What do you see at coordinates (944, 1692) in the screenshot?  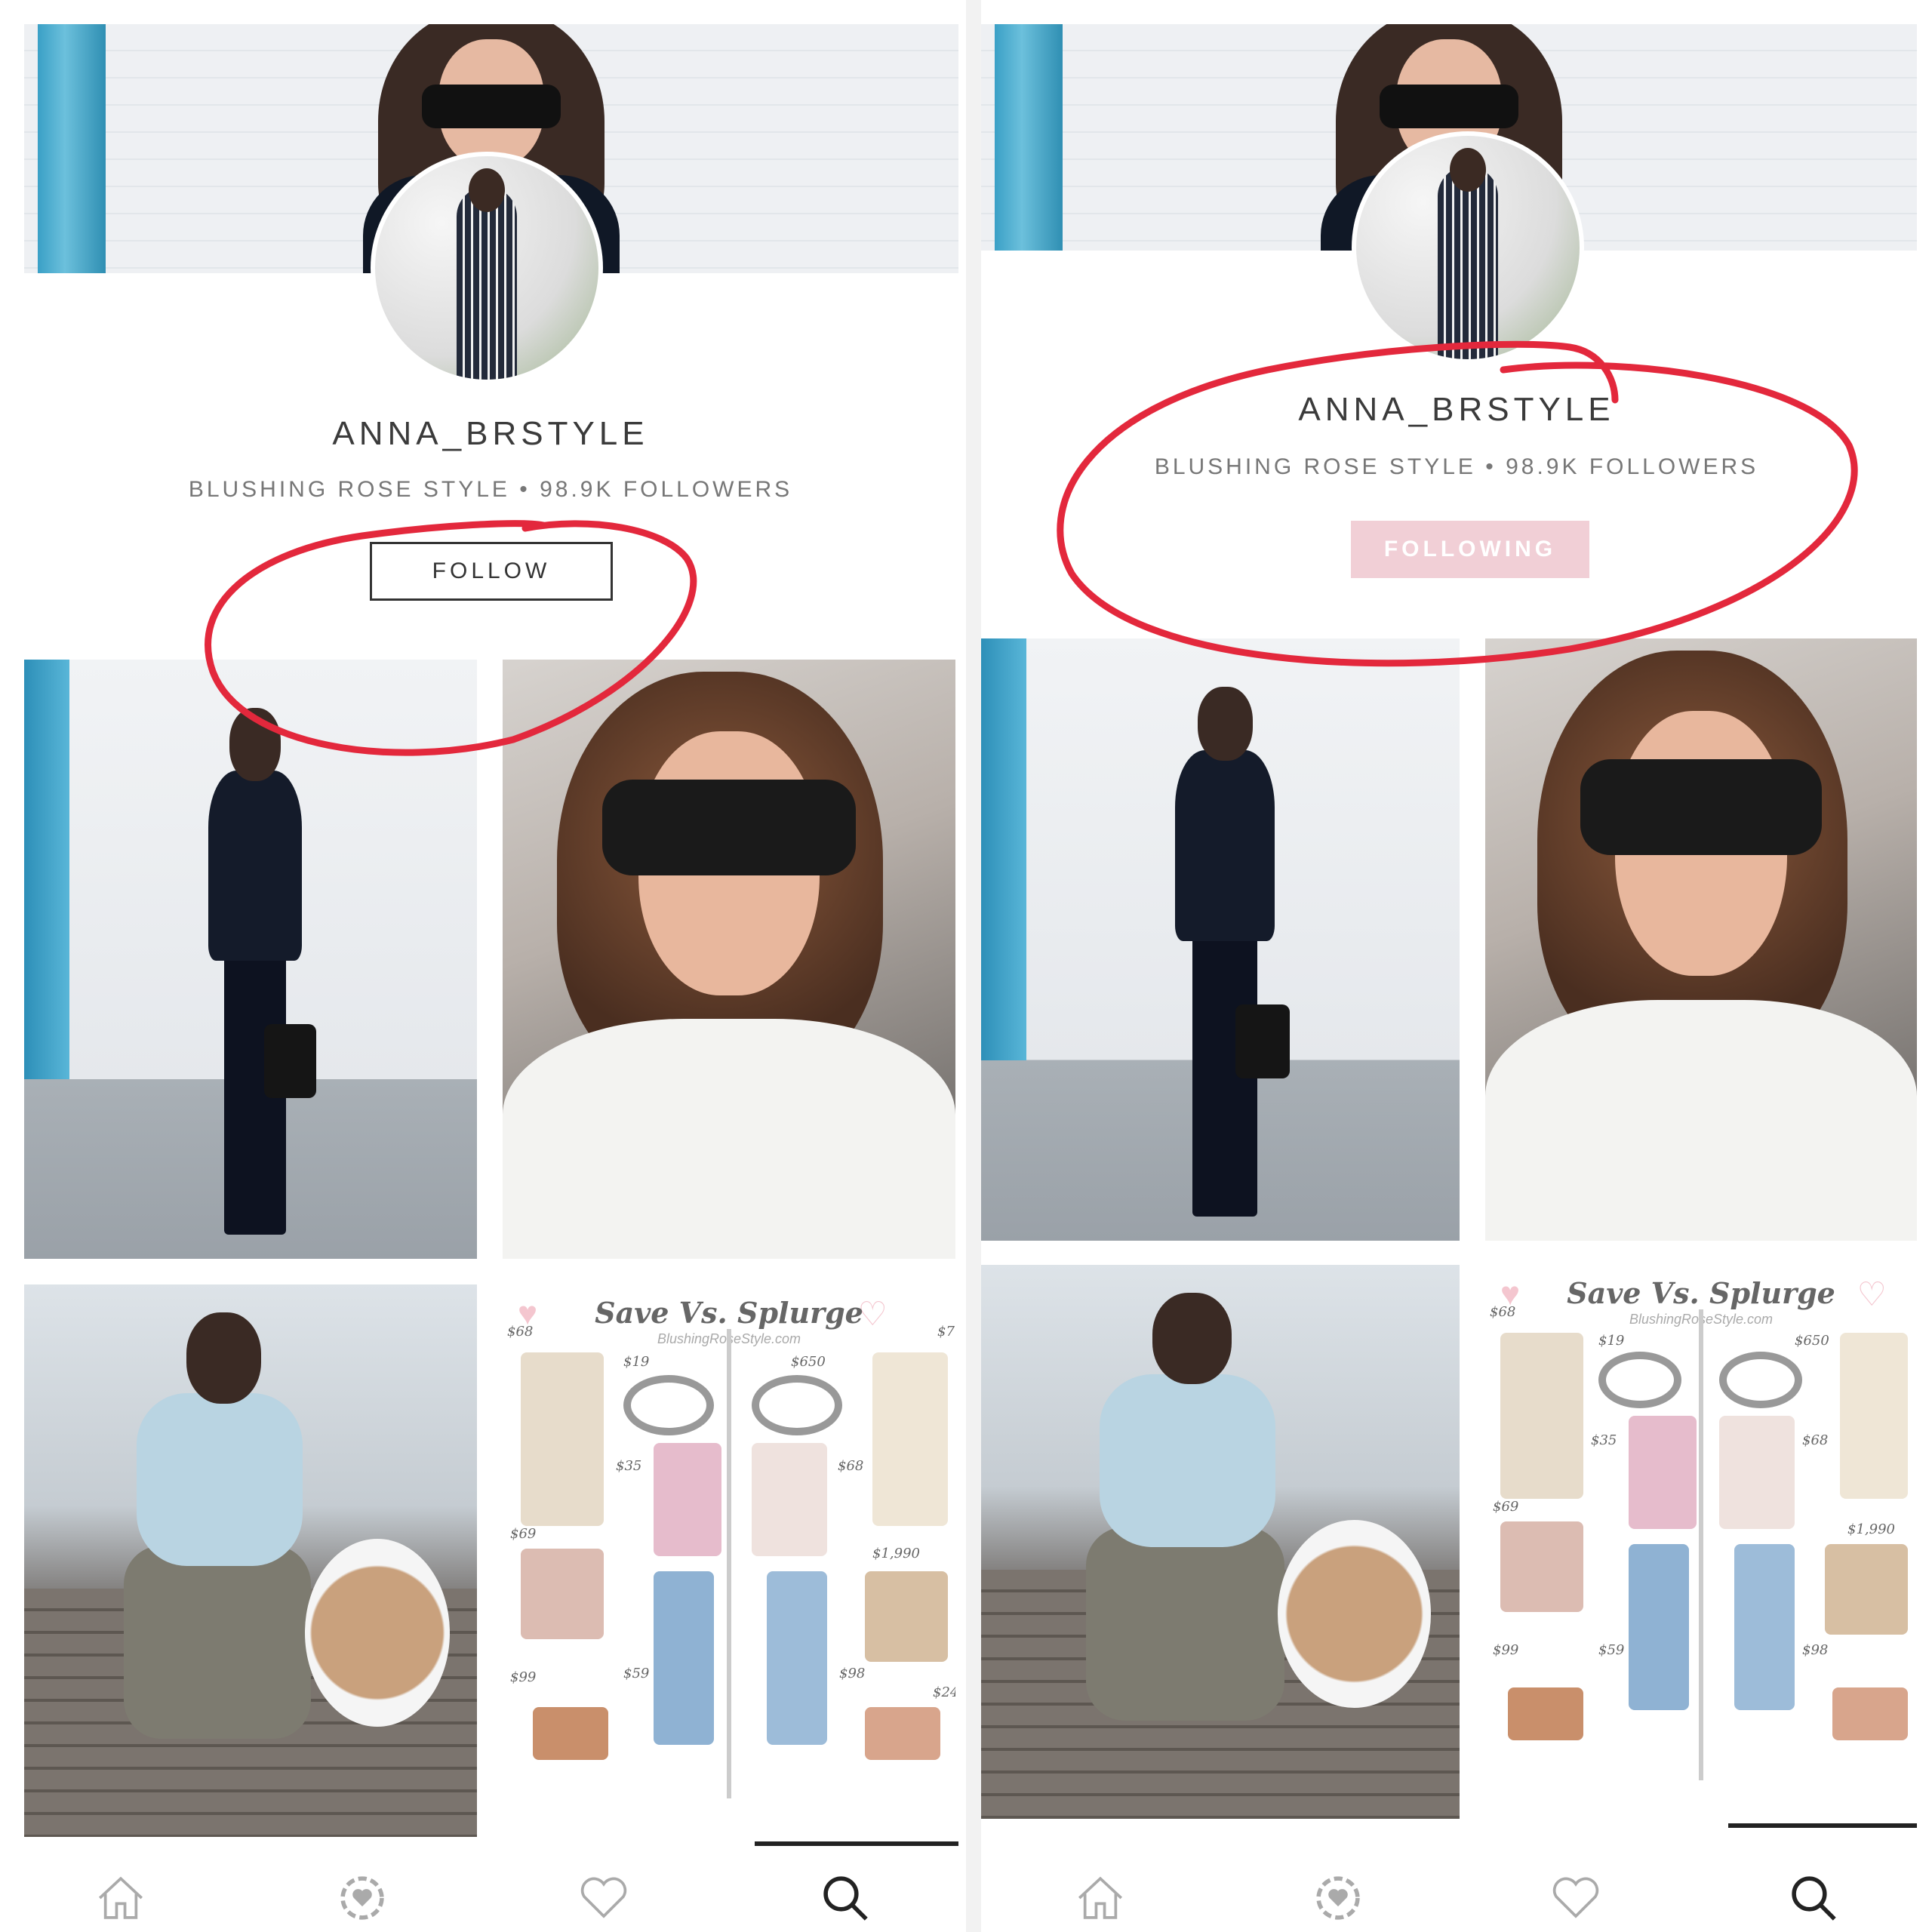 I see `price-label: $24` at bounding box center [944, 1692].